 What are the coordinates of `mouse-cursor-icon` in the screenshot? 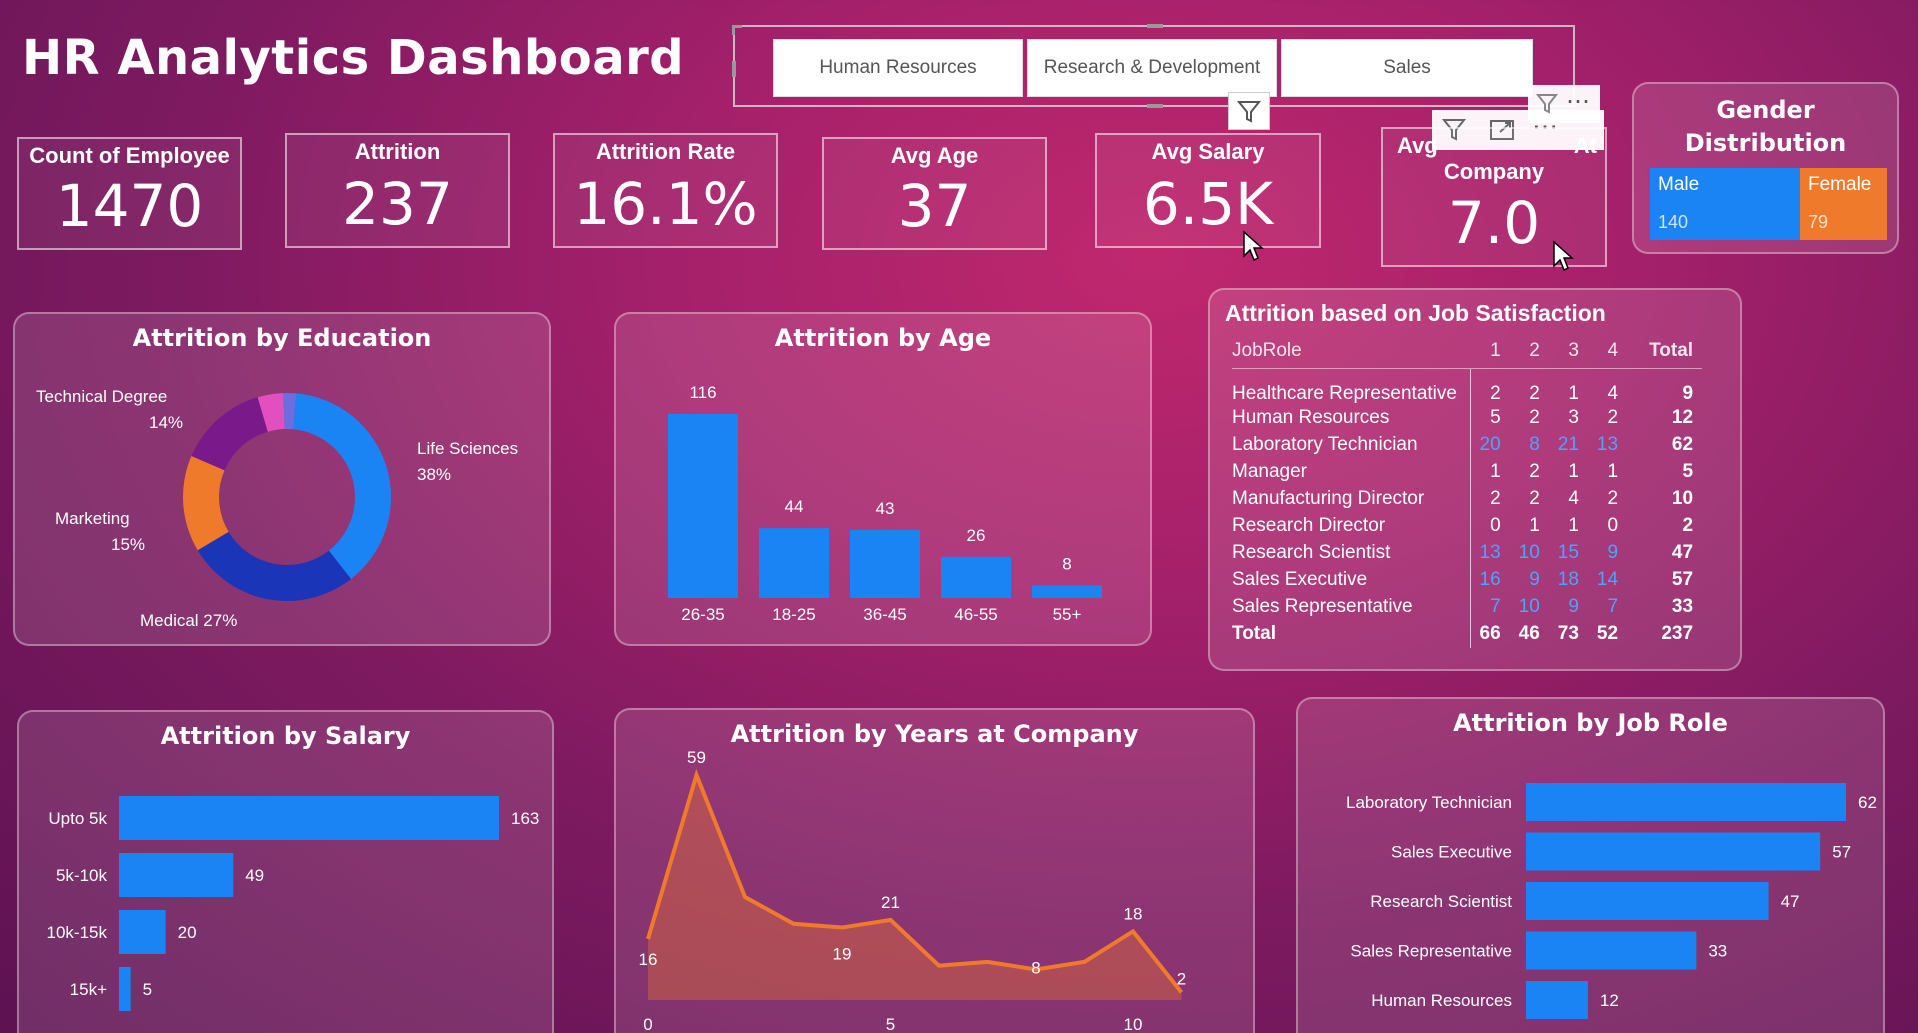 It's located at (1254, 249).